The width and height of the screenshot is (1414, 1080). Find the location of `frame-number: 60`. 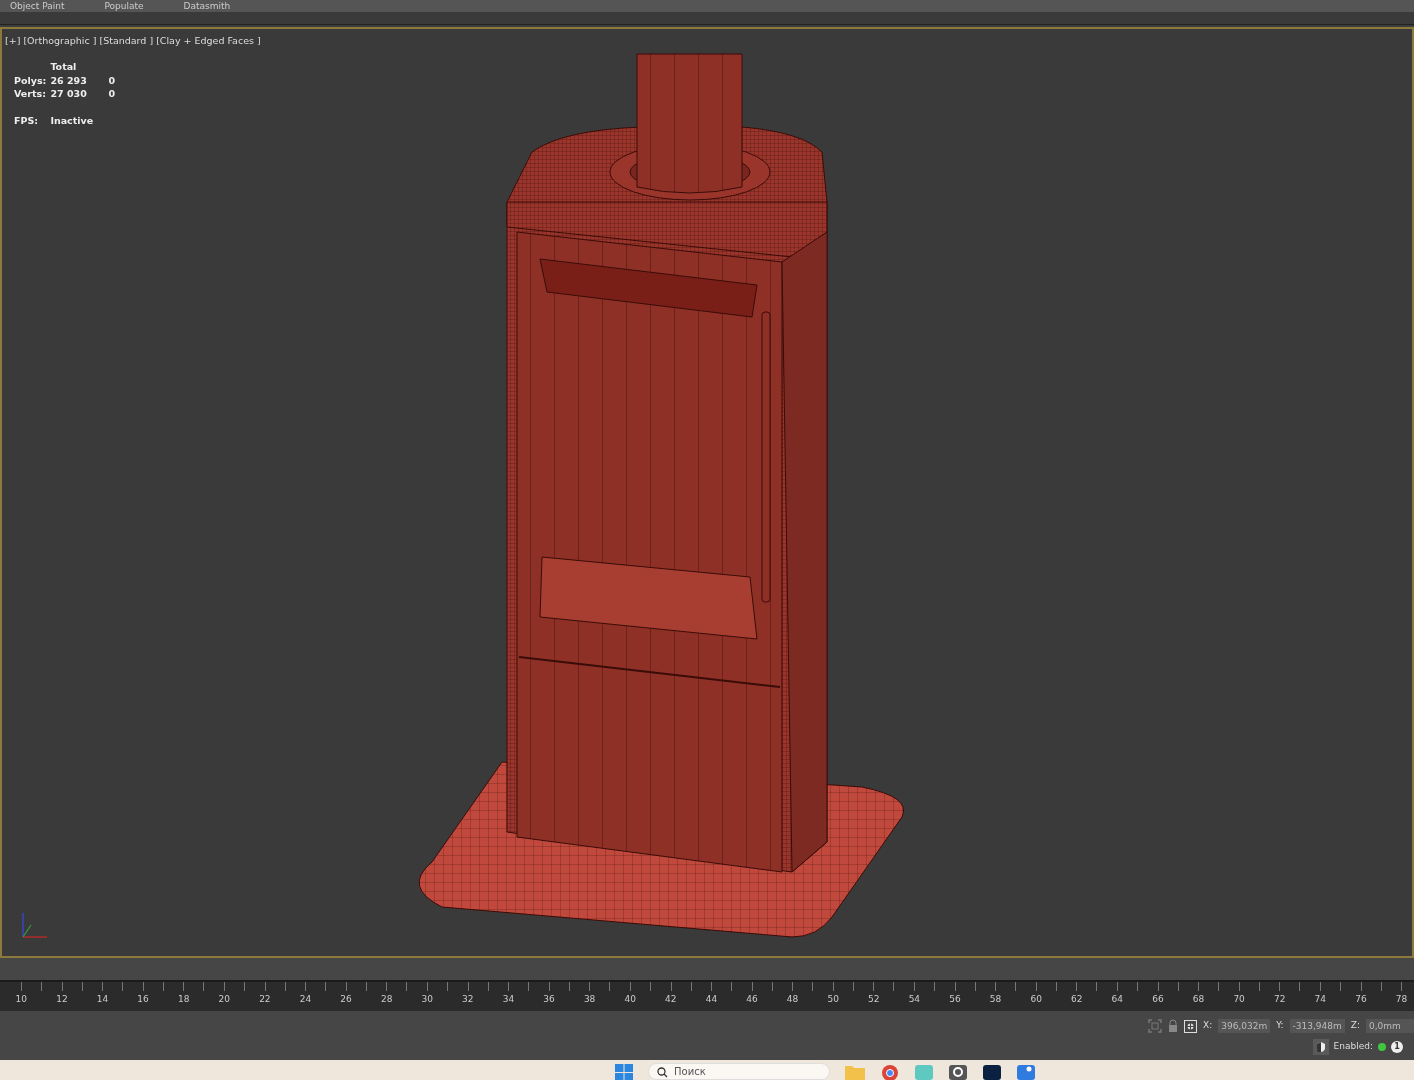

frame-number: 60 is located at coordinates (1036, 999).